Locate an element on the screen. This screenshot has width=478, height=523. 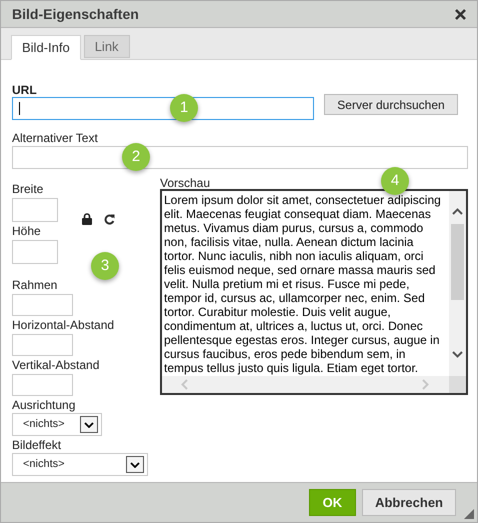
url-label: URL is located at coordinates (25, 89).